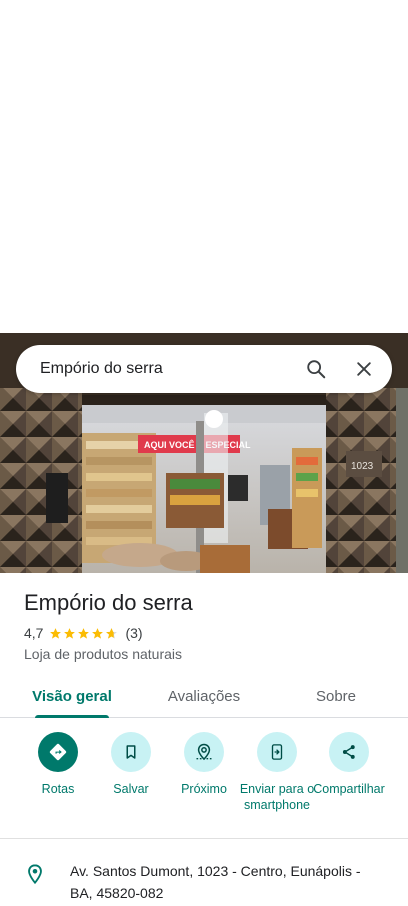 This screenshot has height=906, width=408. What do you see at coordinates (204, 789) in the screenshot?
I see `action-label: Próximo` at bounding box center [204, 789].